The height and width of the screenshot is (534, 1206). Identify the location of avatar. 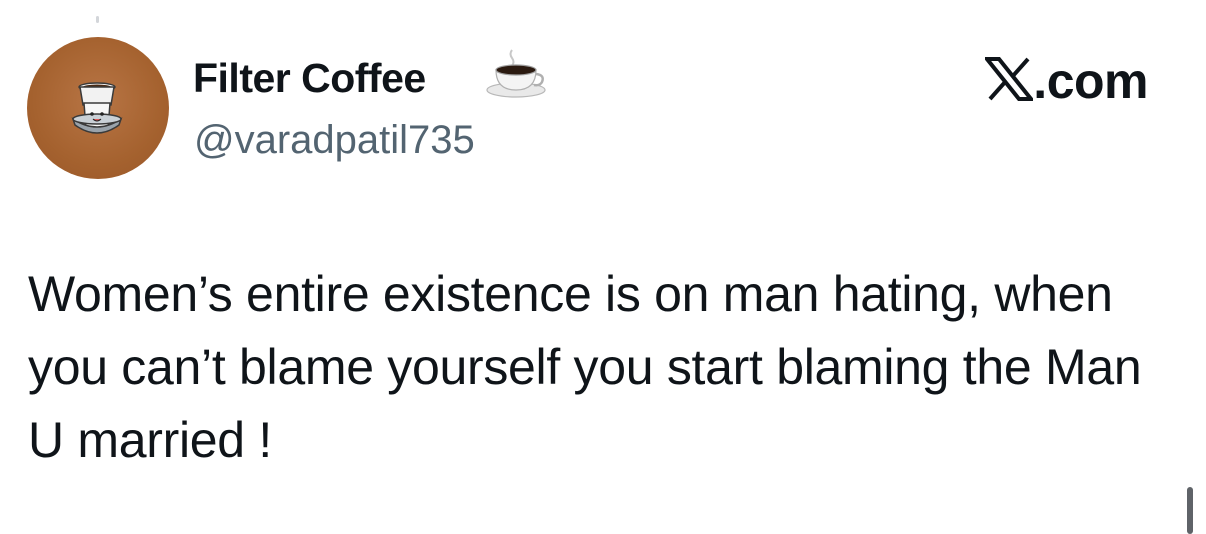
(98, 108).